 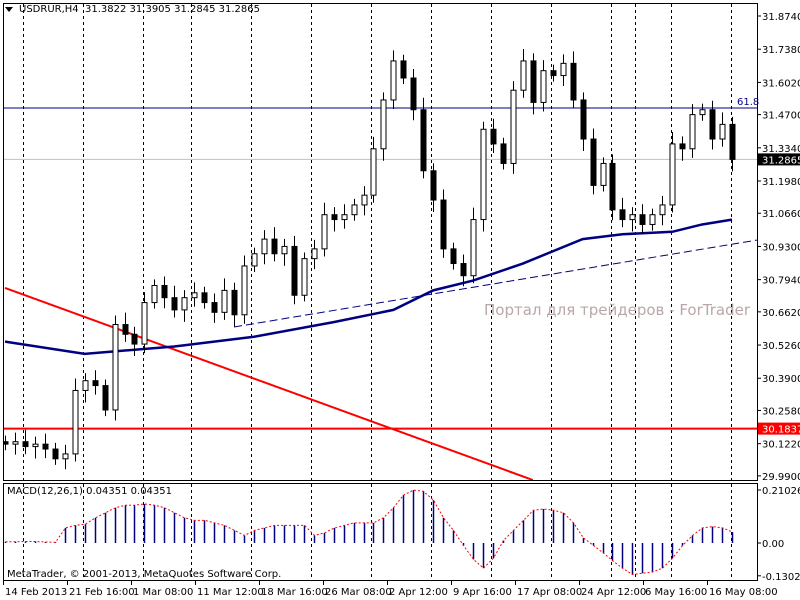 What do you see at coordinates (163, 592) in the screenshot?
I see `x-tick-label: 1 Mar 08:00` at bounding box center [163, 592].